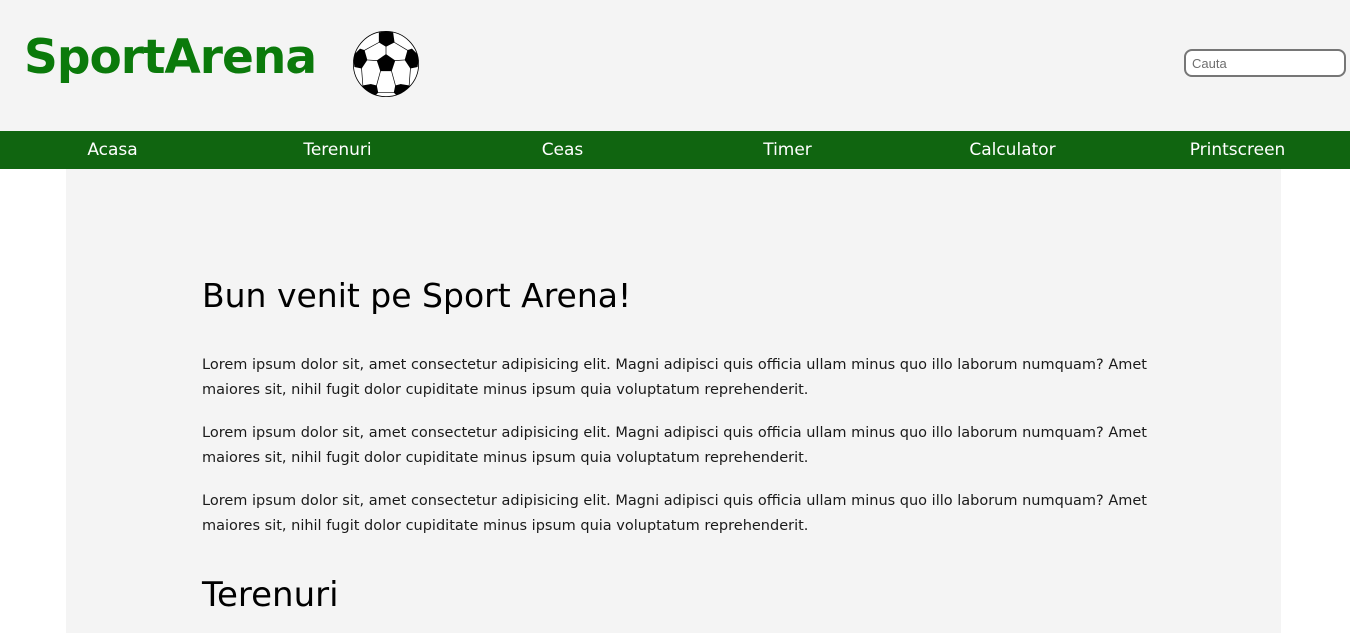 The height and width of the screenshot is (633, 1350). I want to click on nav-item-printscreen: Printscreen, so click(1237, 150).